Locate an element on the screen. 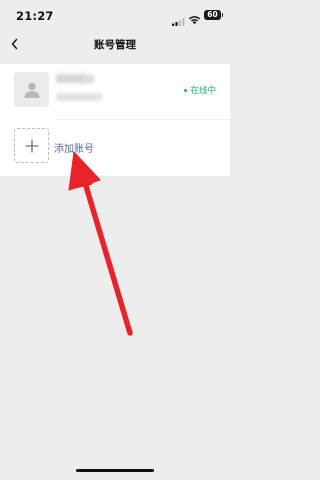  battery-icon: 60 is located at coordinates (213, 15).